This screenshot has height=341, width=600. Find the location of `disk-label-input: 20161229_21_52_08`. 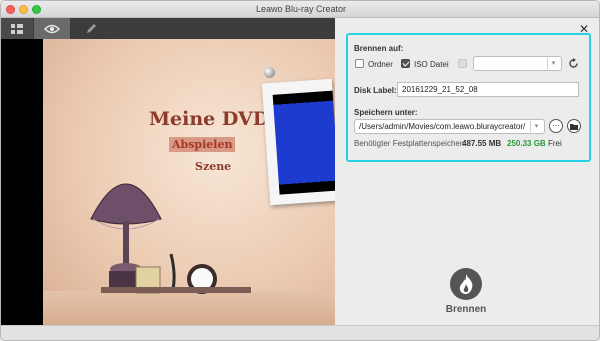

disk-label-input: 20161229_21_52_08 is located at coordinates (488, 89).